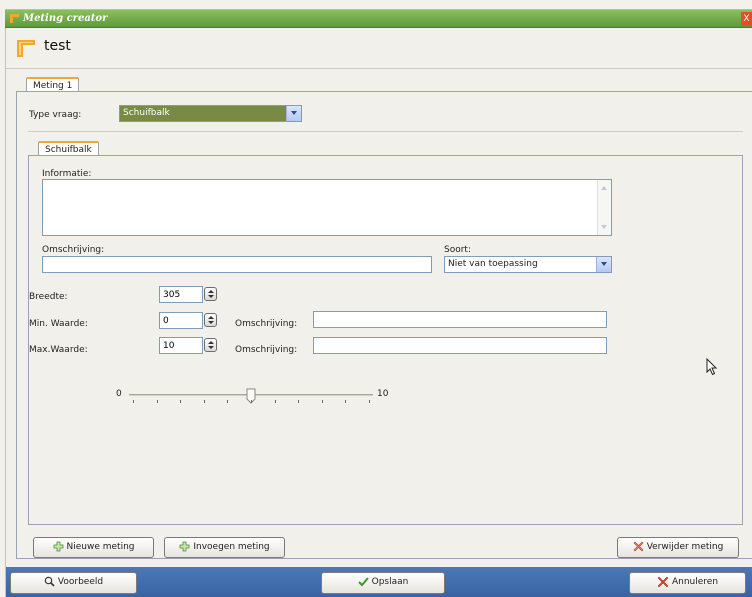 This screenshot has width=752, height=597. Describe the element at coordinates (181, 294) in the screenshot. I see `breedte-input` at that location.